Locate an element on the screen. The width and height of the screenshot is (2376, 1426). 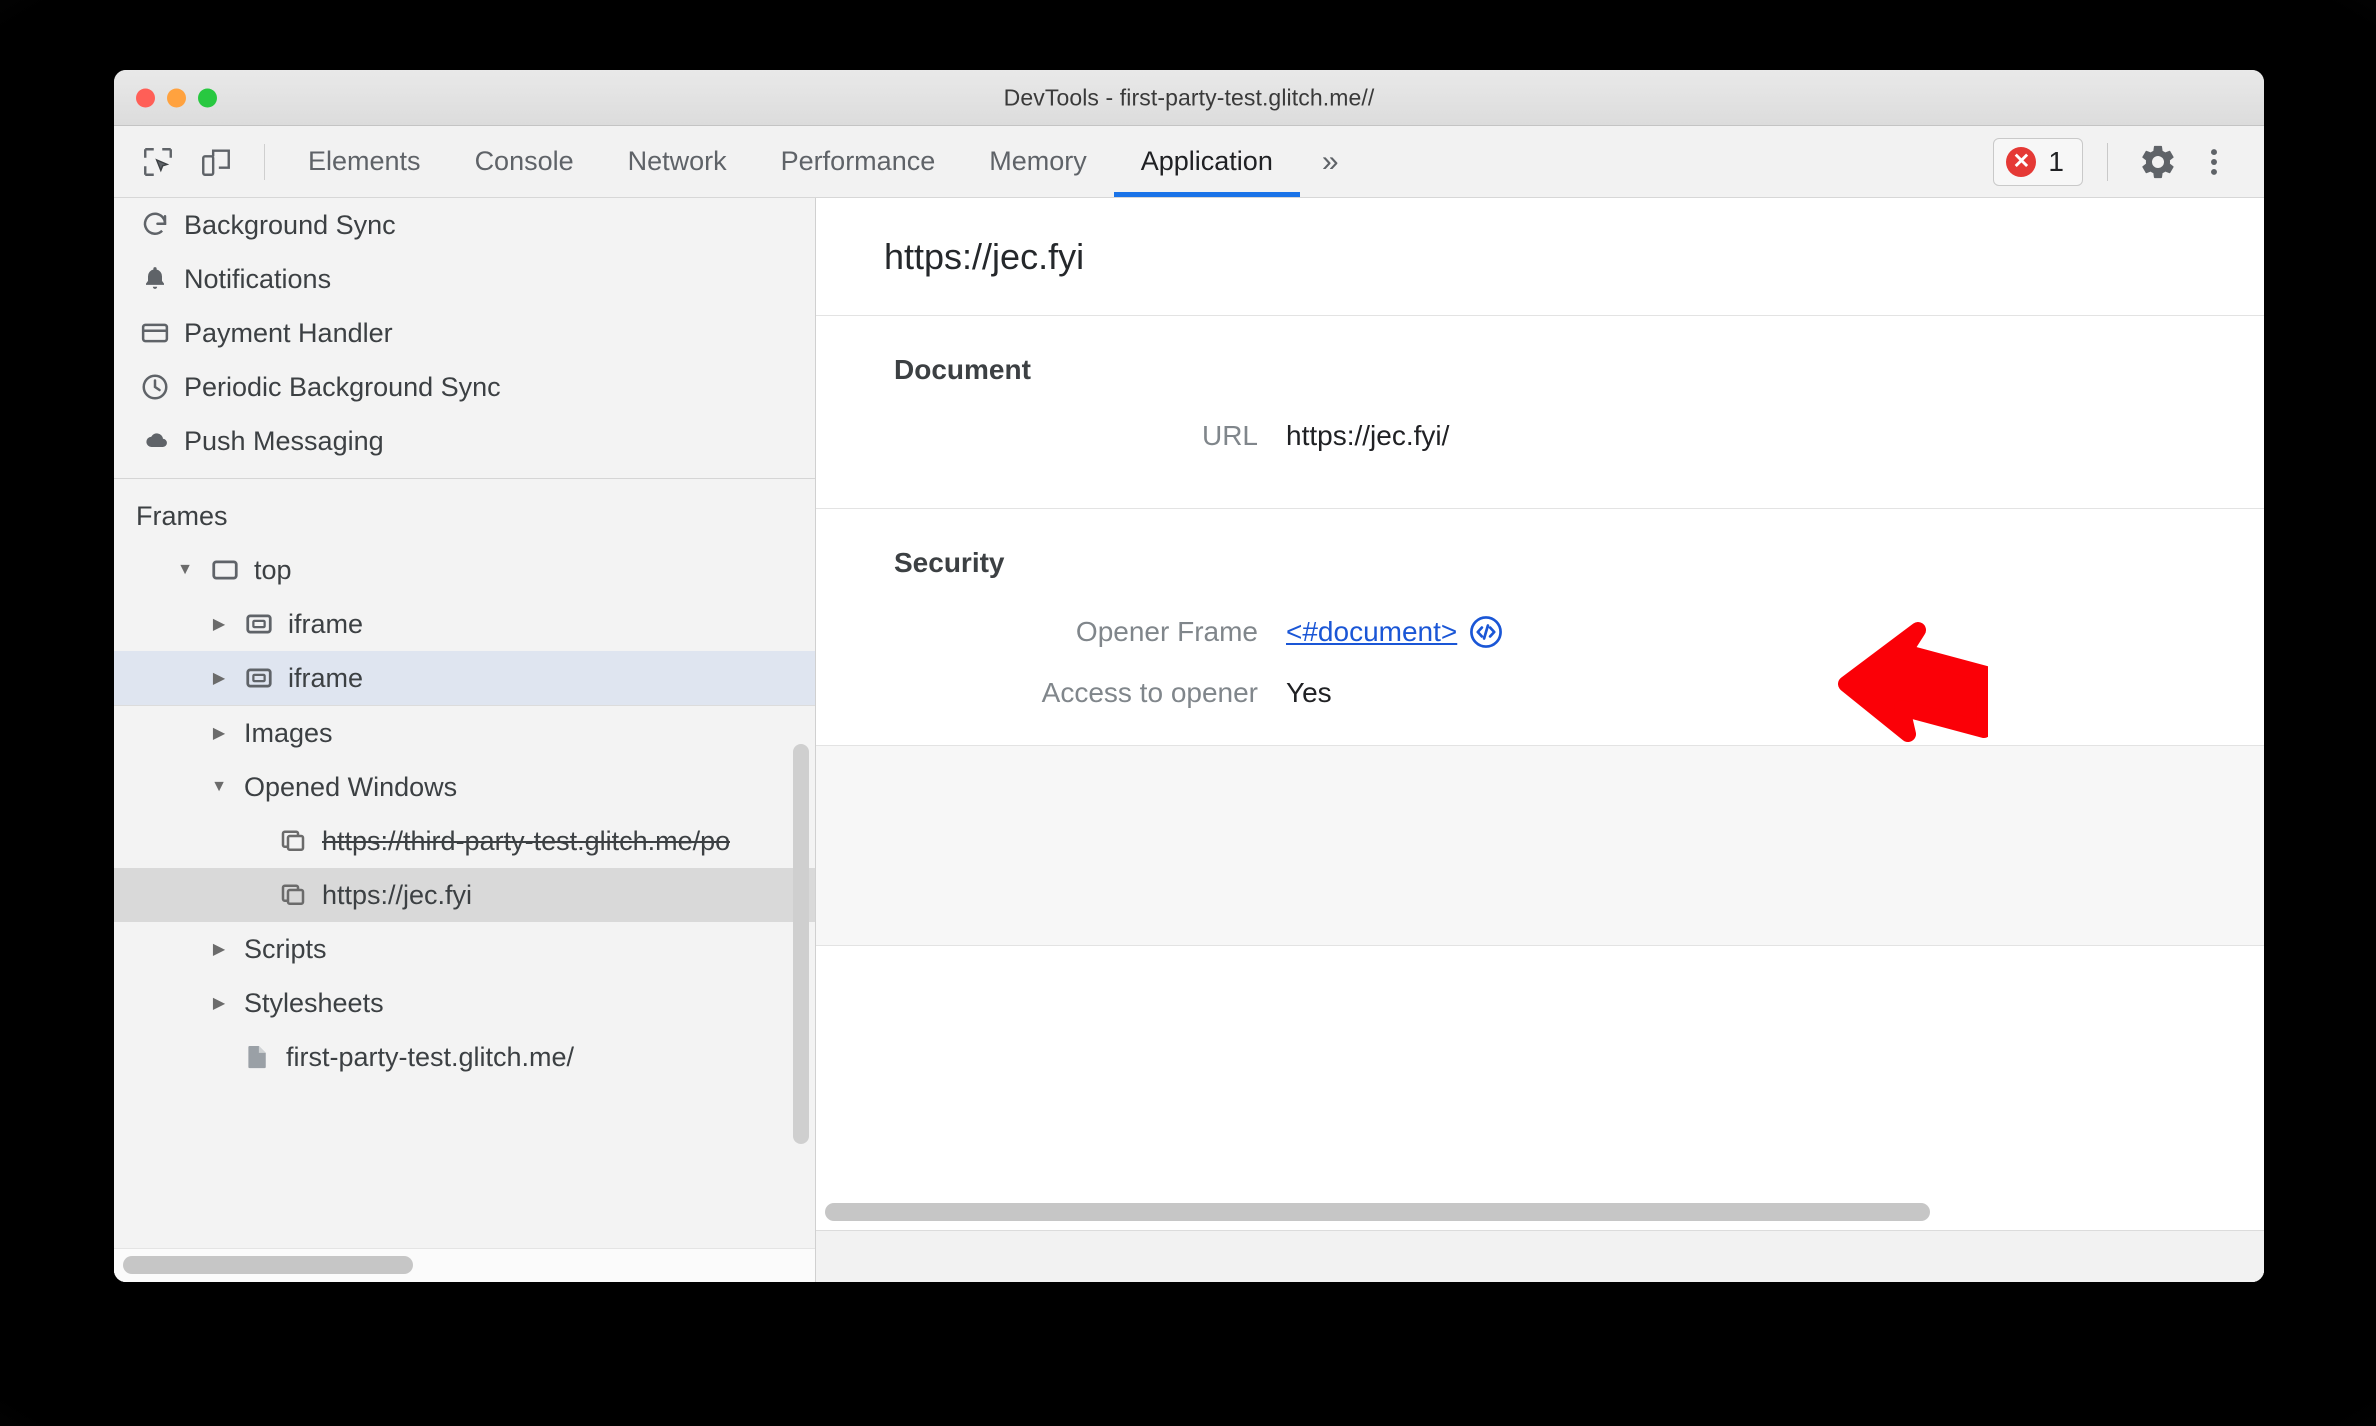
frame-label: Stylesheets is located at coordinates (314, 1002).